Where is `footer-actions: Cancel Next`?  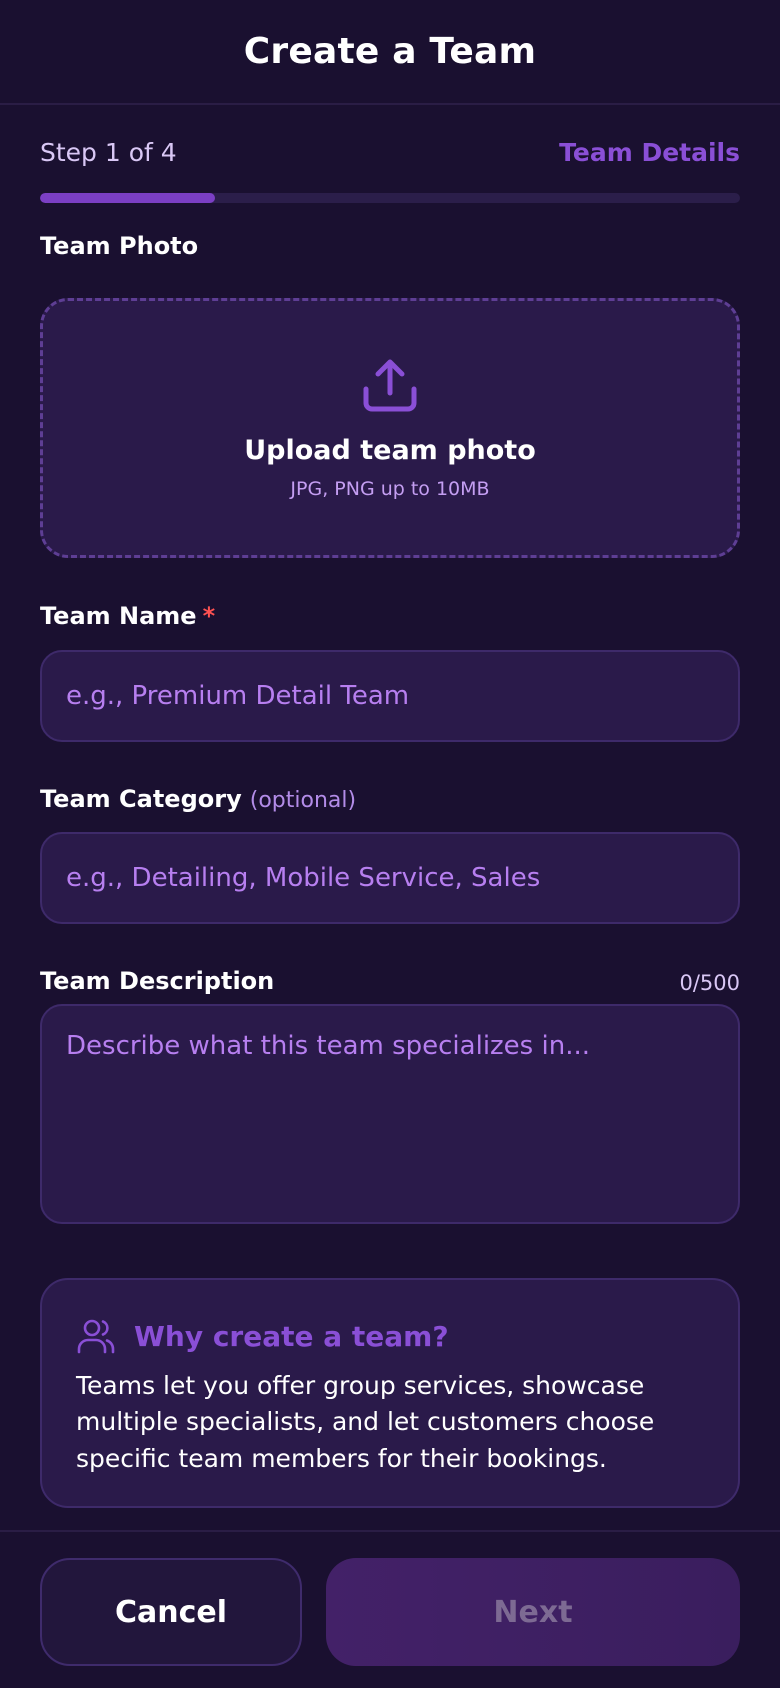
footer-actions: Cancel Next is located at coordinates (390, 1609).